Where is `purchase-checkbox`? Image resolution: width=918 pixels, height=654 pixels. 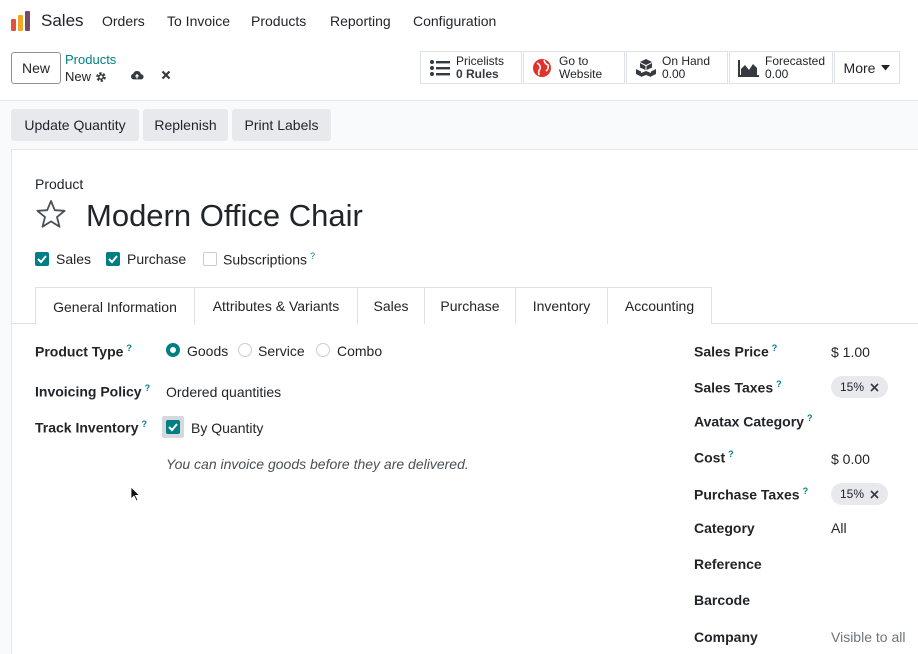 purchase-checkbox is located at coordinates (113, 259).